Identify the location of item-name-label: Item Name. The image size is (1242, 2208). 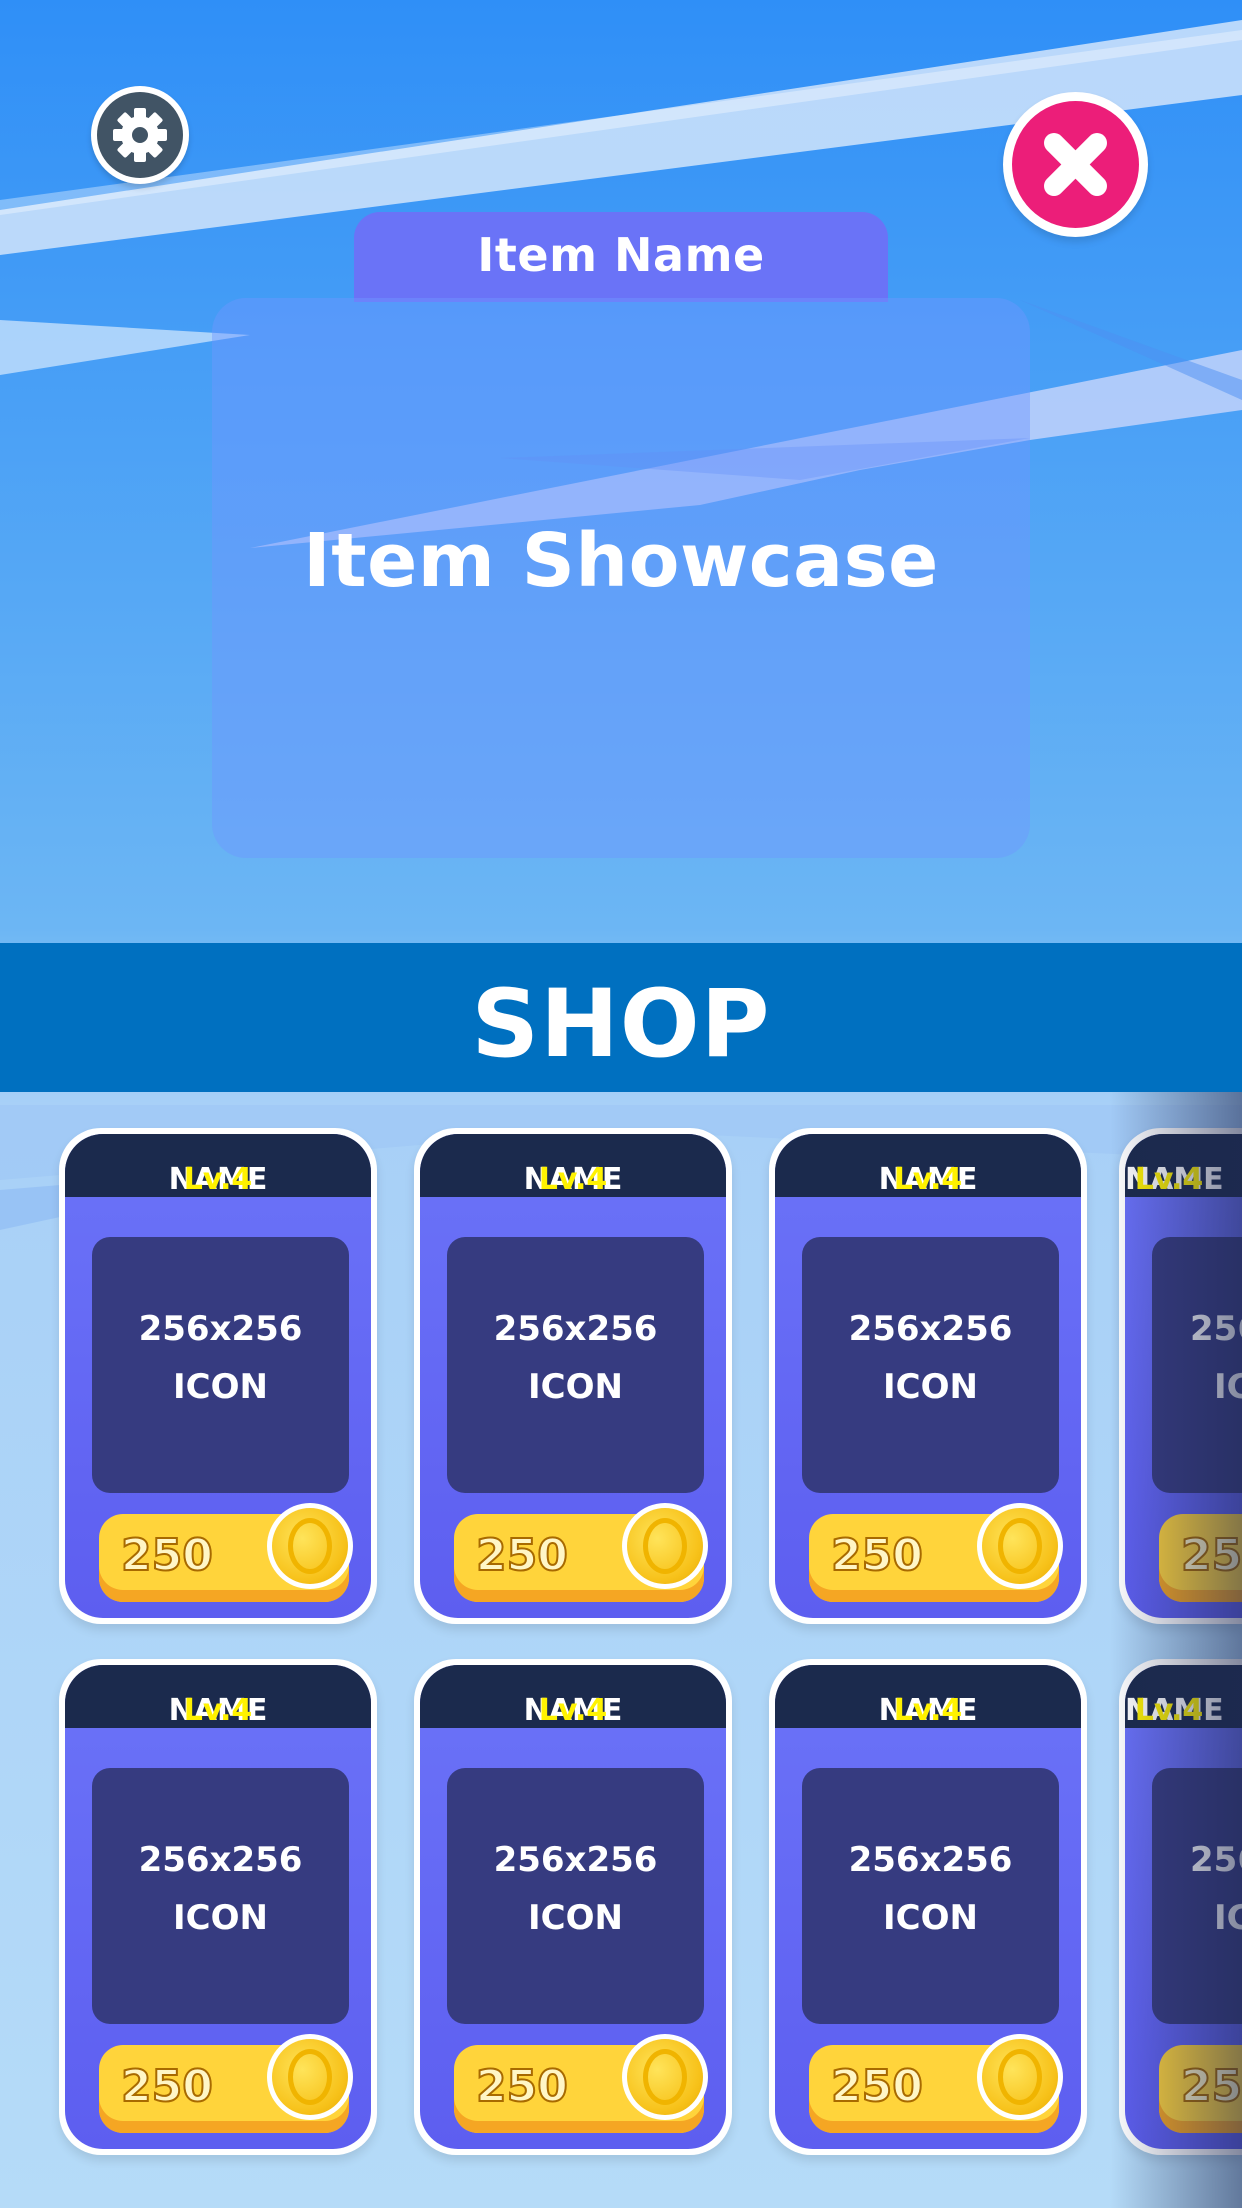
(621, 255).